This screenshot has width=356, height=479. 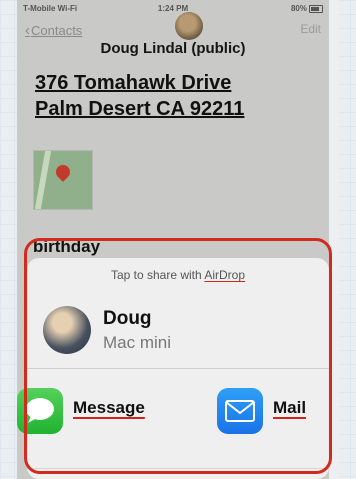 What do you see at coordinates (310, 29) in the screenshot?
I see `edit-button: Edit` at bounding box center [310, 29].